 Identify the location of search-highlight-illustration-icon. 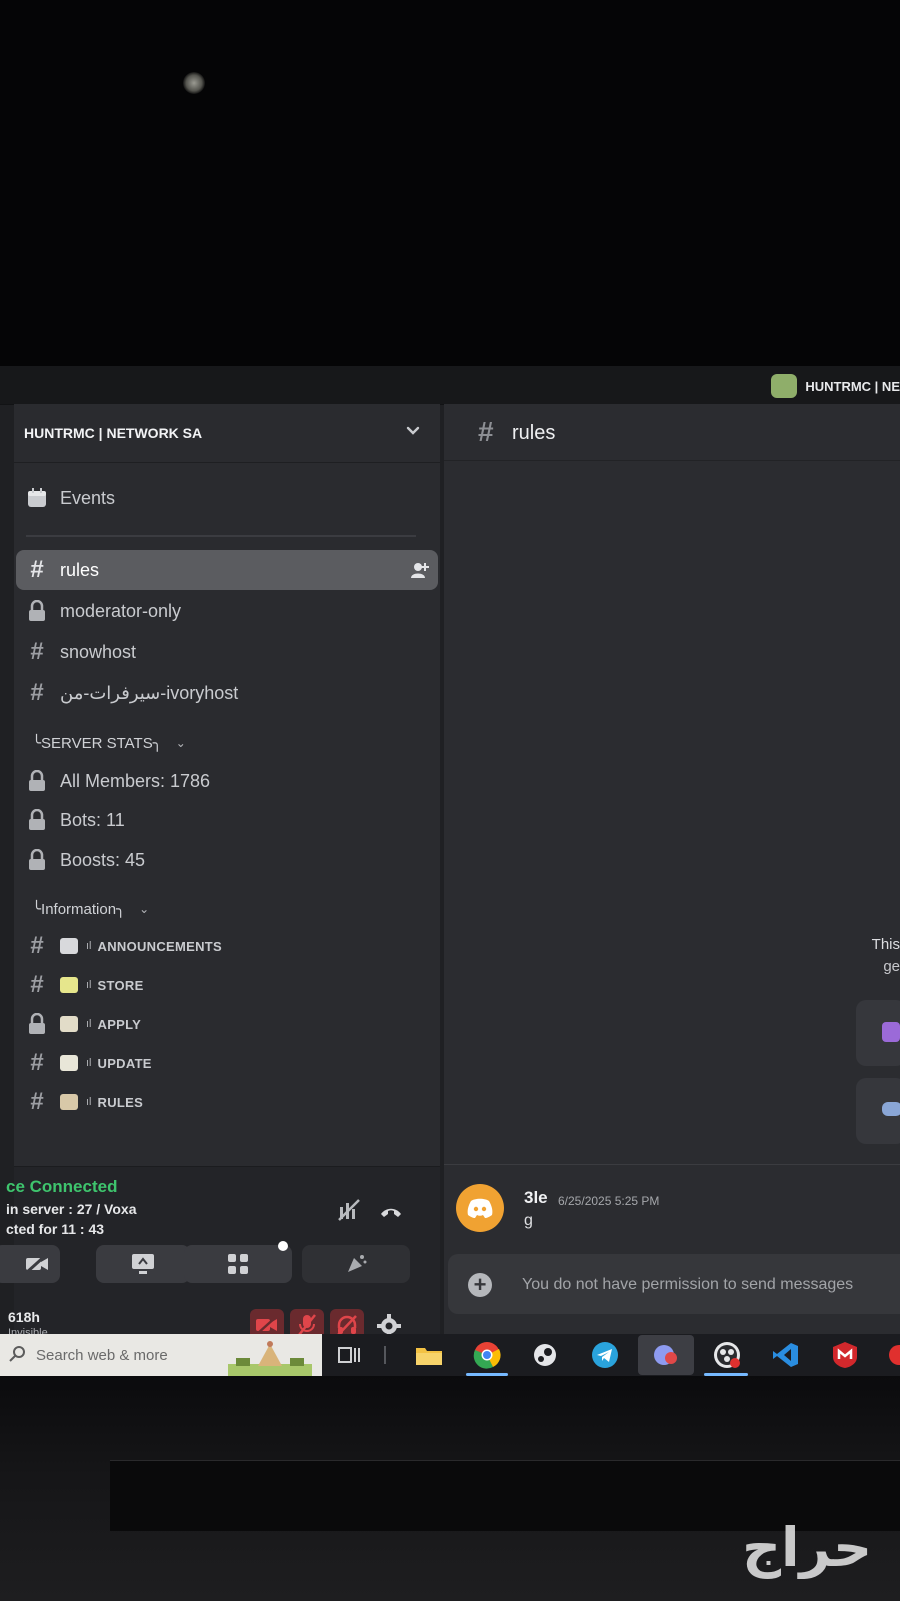
(270, 1358).